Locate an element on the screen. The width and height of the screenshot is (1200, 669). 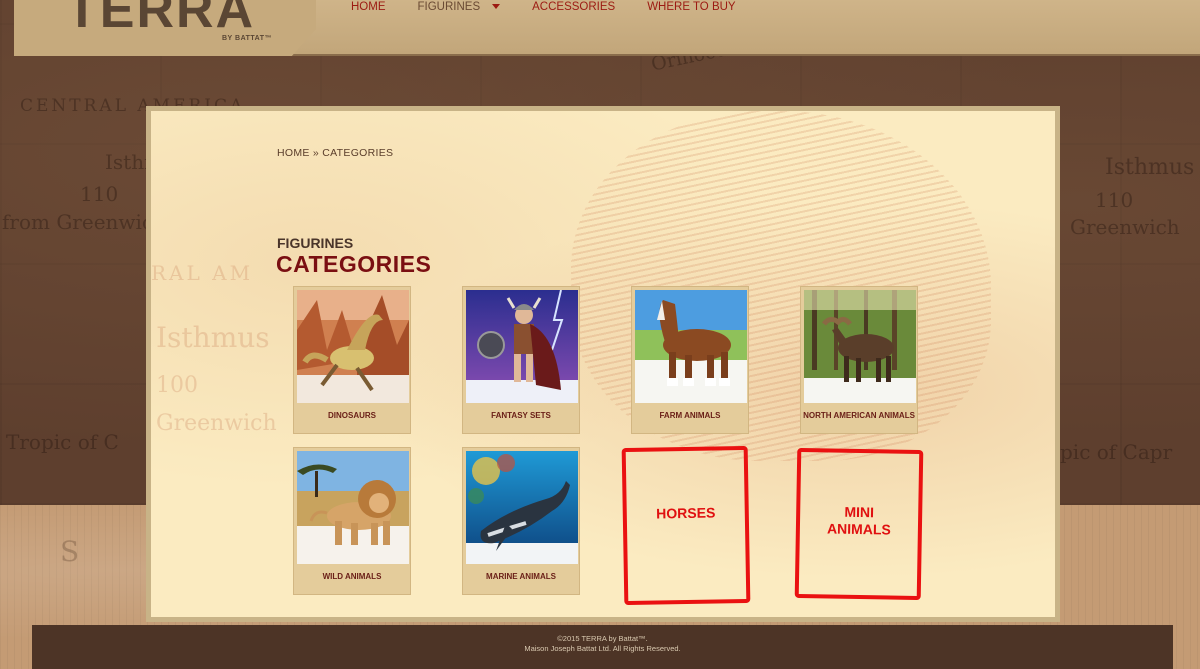
nav-home: HOME is located at coordinates (368, 8).